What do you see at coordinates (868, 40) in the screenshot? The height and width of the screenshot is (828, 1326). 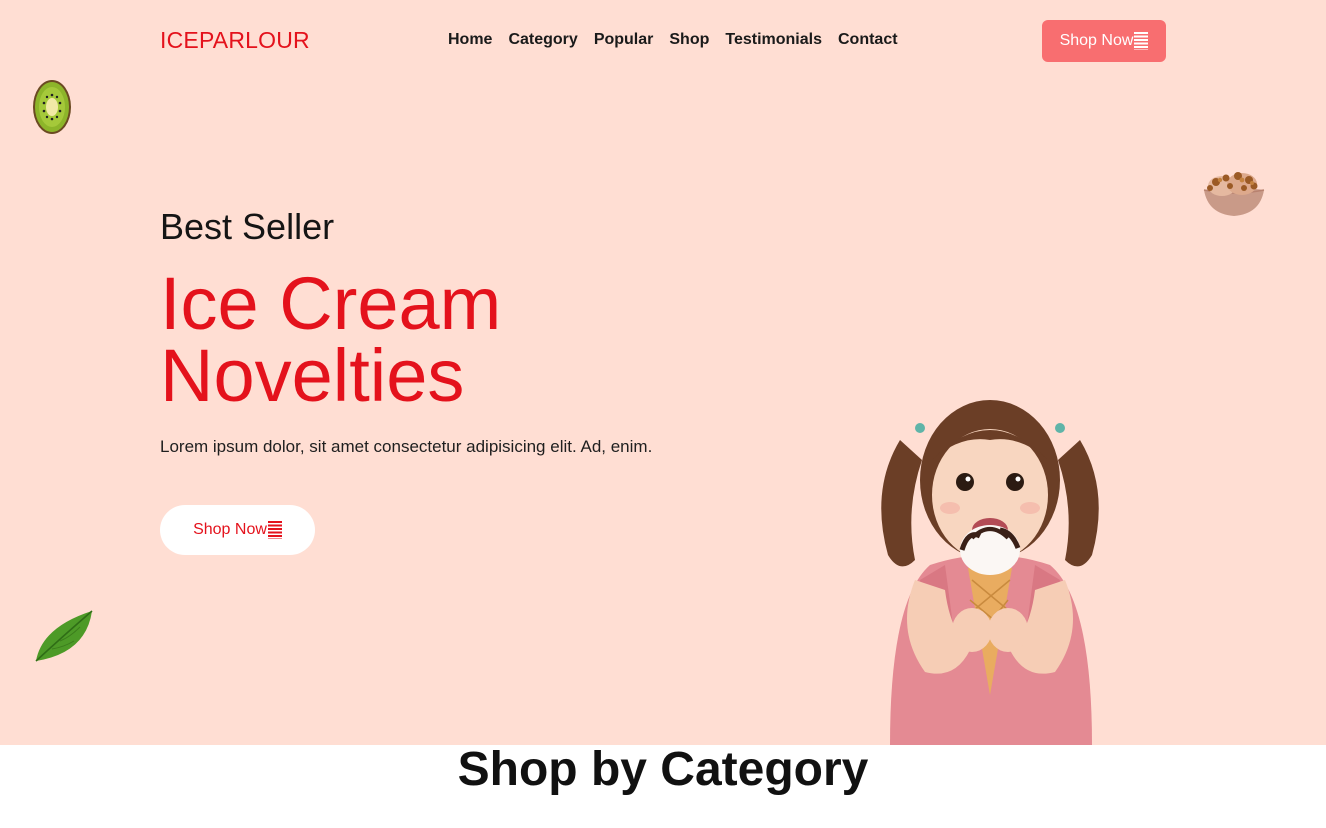 I see `nav-contact: Contact` at bounding box center [868, 40].